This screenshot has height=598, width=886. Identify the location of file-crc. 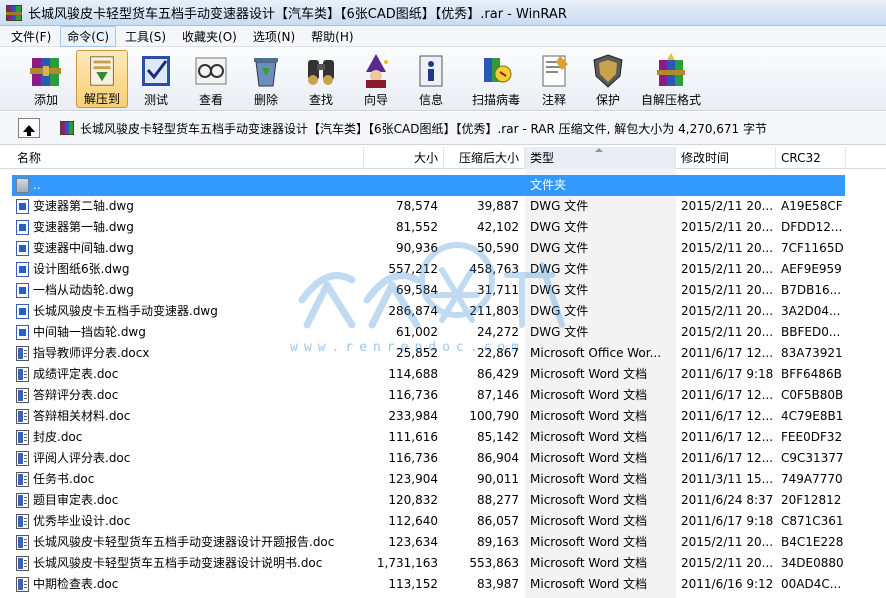
(813, 185).